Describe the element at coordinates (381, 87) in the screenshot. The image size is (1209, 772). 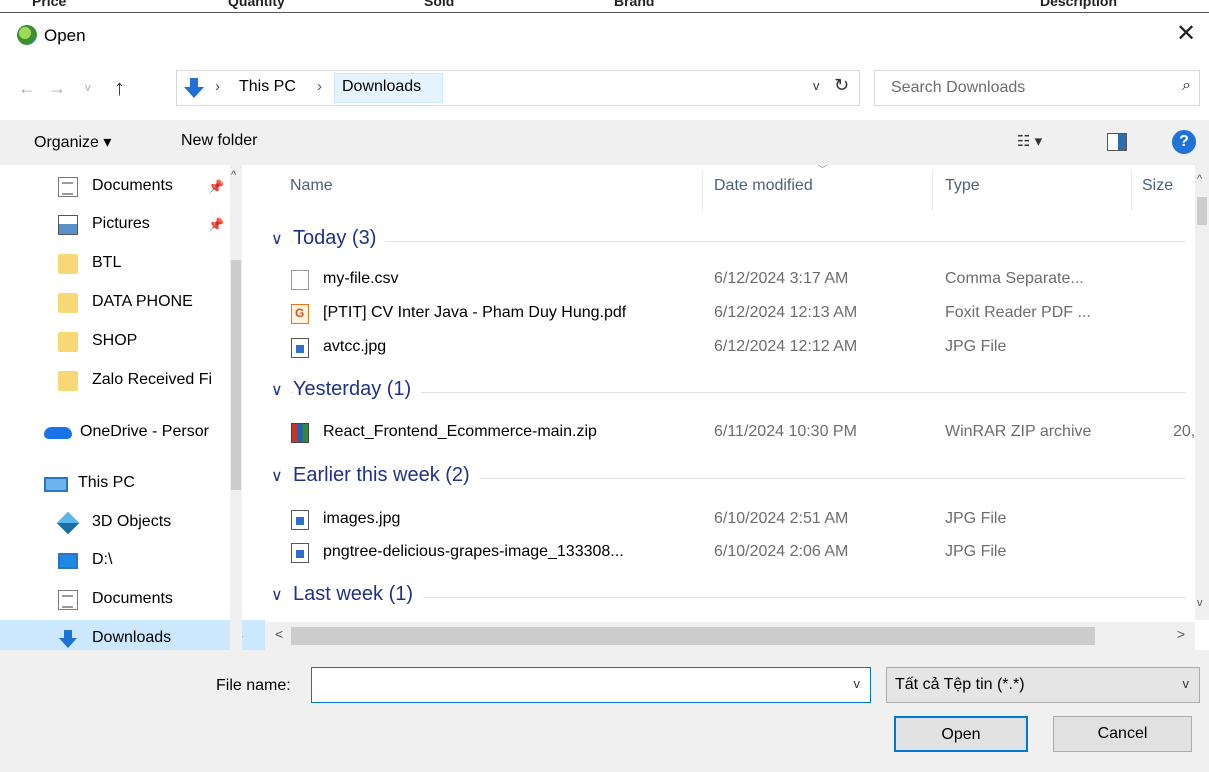
I see `breadcrumb-downloads: Downloads` at that location.